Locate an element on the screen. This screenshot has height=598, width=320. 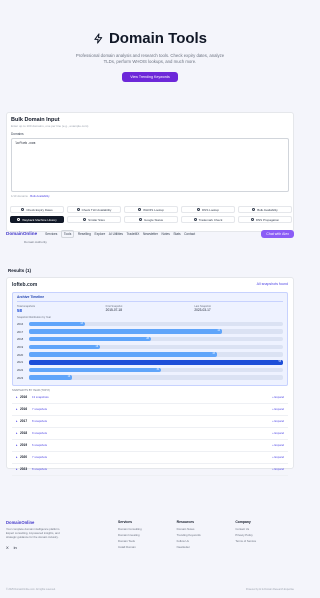
year-row: ▸ 2018 9 snapshots + Expand is located at coordinates (150, 434).